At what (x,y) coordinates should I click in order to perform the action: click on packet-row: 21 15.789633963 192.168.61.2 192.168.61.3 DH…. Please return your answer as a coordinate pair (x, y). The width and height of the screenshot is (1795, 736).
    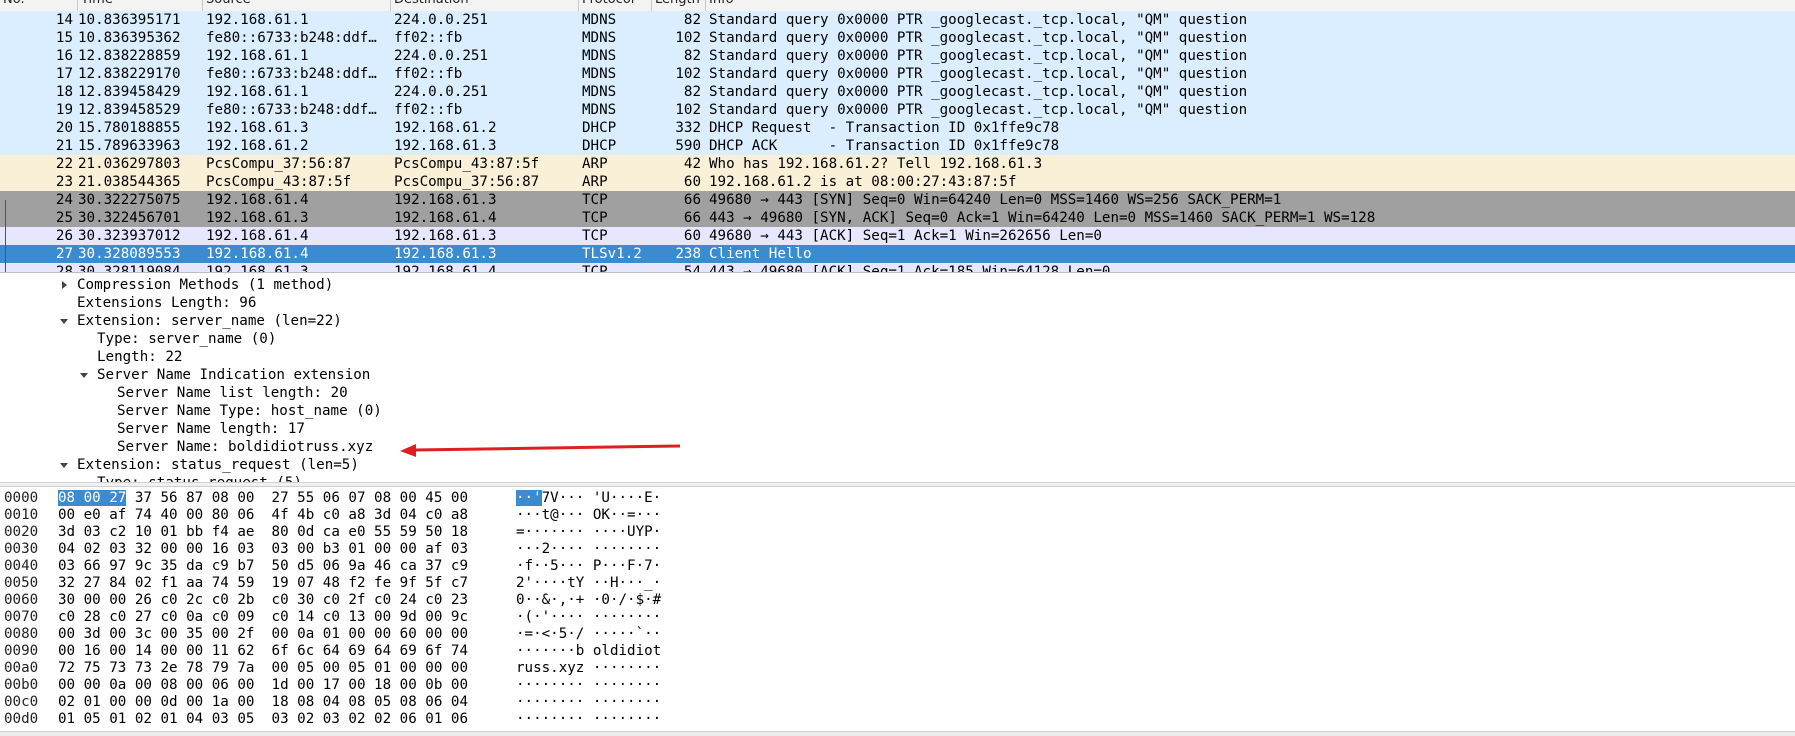
    Looking at the image, I should click on (897, 146).